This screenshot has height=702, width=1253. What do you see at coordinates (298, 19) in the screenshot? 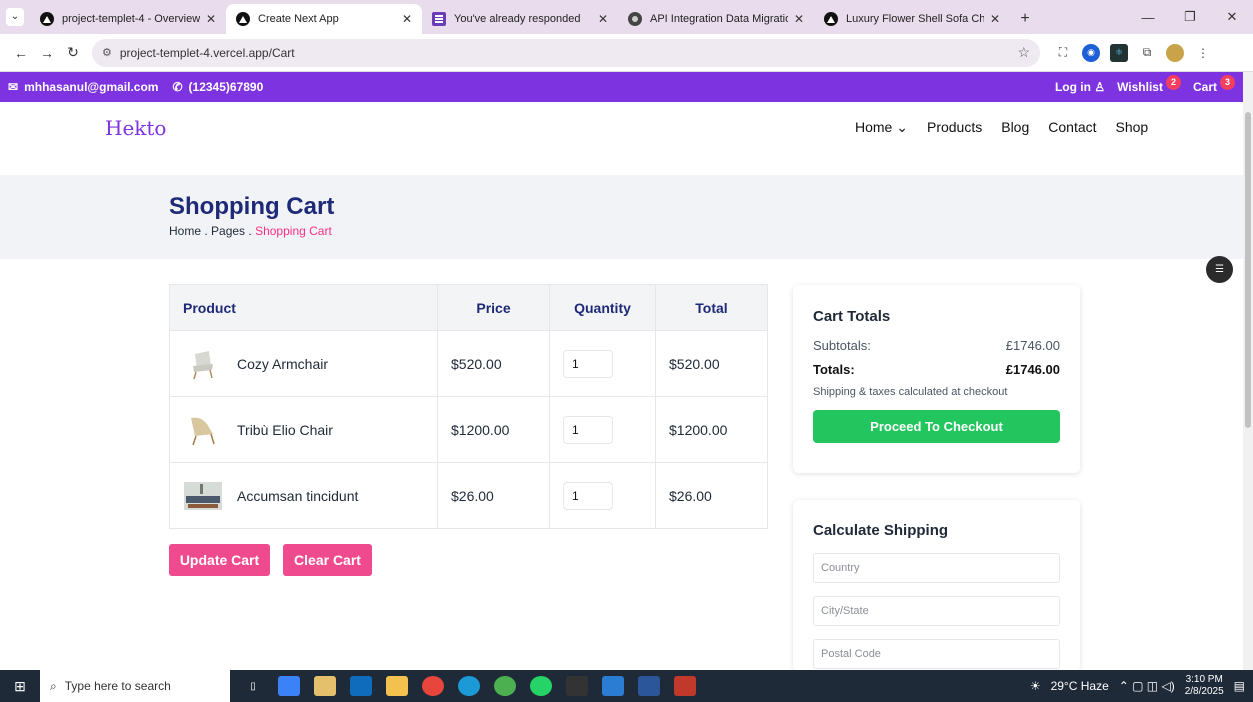
I see `tab-title: Create Next App` at bounding box center [298, 19].